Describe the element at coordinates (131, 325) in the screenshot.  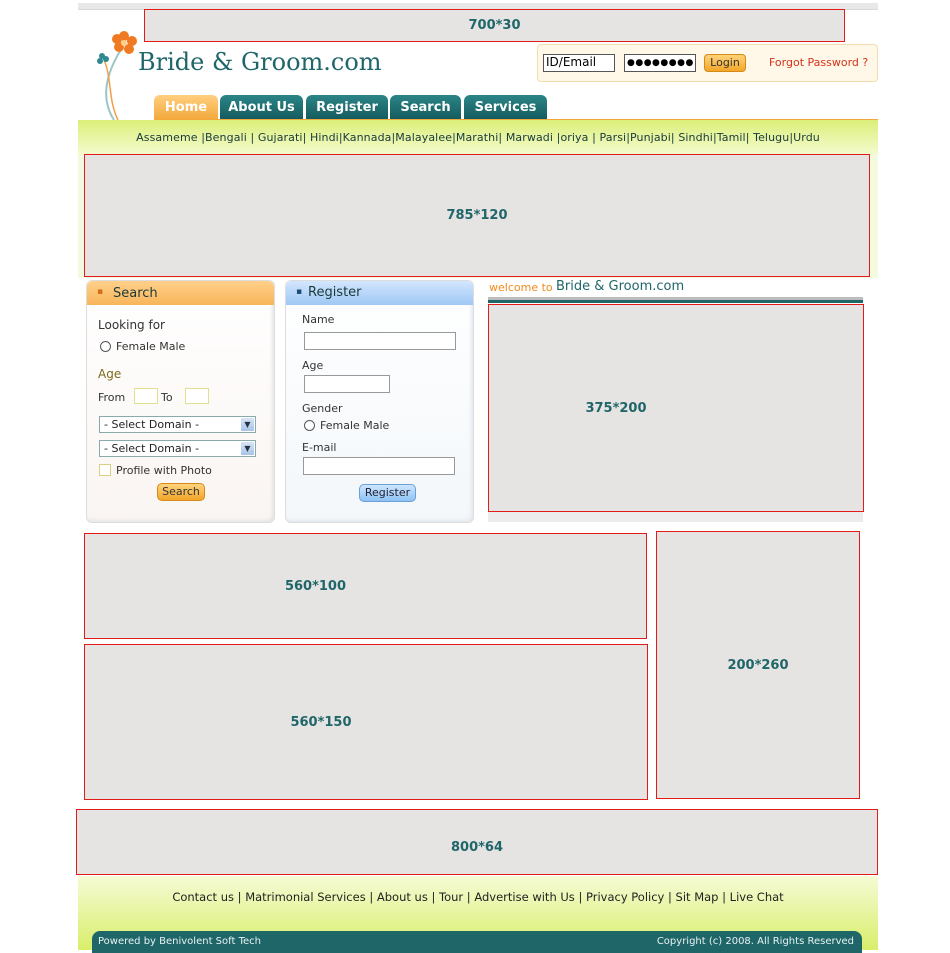
I see `looking-for-label: Looking for` at that location.